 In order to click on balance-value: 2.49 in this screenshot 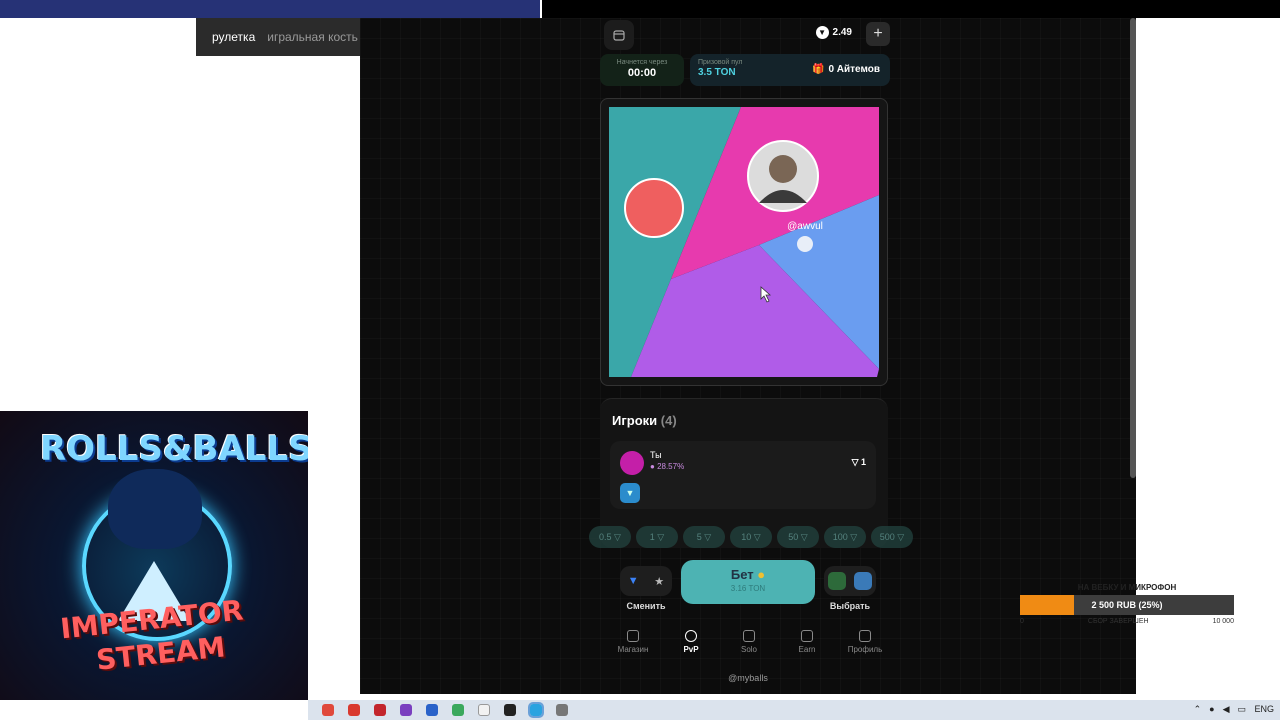, I will do `click(842, 32)`.